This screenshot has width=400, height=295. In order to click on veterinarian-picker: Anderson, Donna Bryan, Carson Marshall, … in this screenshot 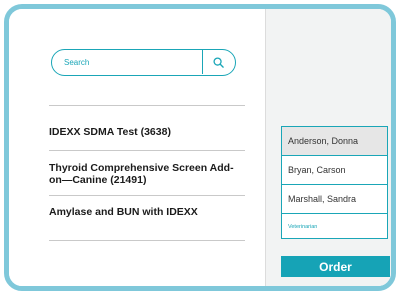, I will do `click(334, 182)`.